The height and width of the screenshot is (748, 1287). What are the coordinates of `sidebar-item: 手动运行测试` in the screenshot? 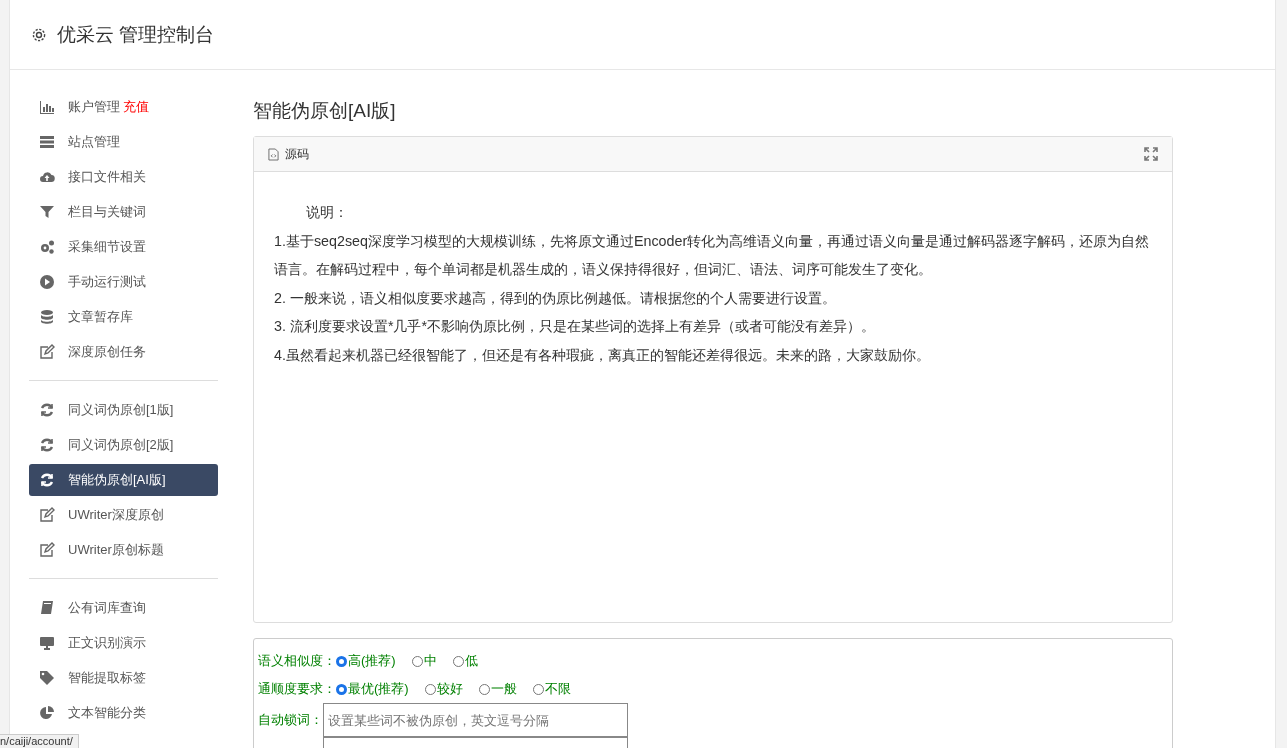 It's located at (123, 282).